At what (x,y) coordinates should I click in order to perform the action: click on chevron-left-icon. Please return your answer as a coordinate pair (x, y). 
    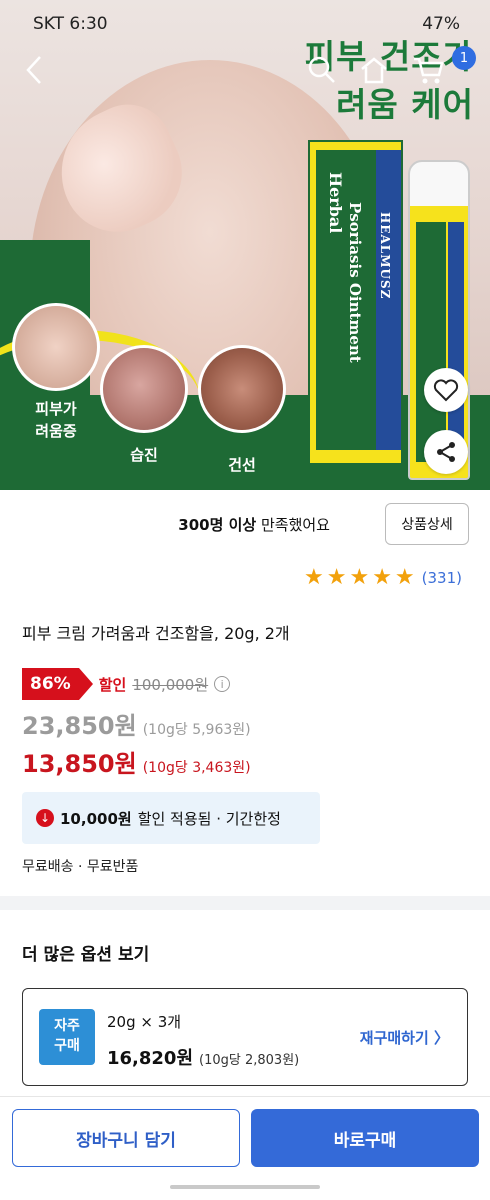
    Looking at the image, I should click on (33, 70).